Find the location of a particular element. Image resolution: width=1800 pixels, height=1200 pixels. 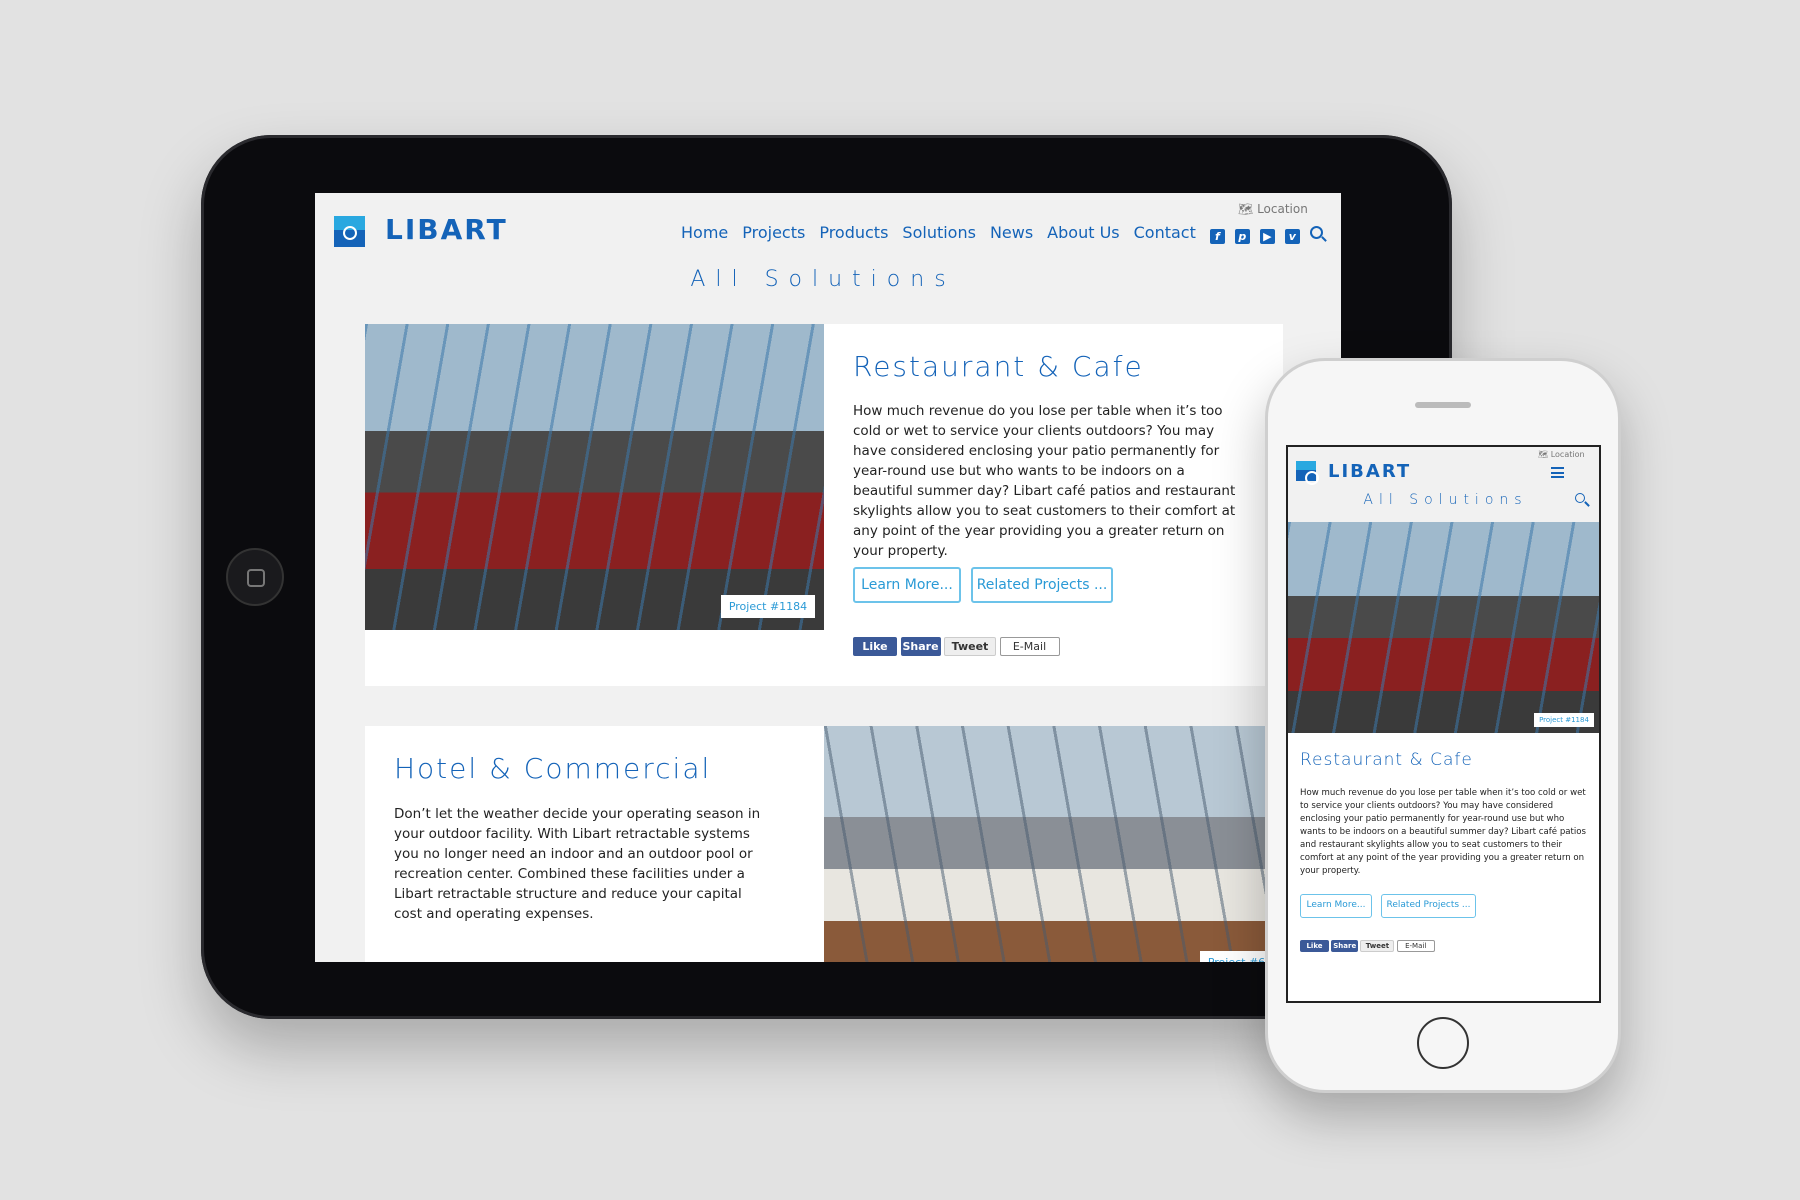

nav-home: Home is located at coordinates (704, 232).